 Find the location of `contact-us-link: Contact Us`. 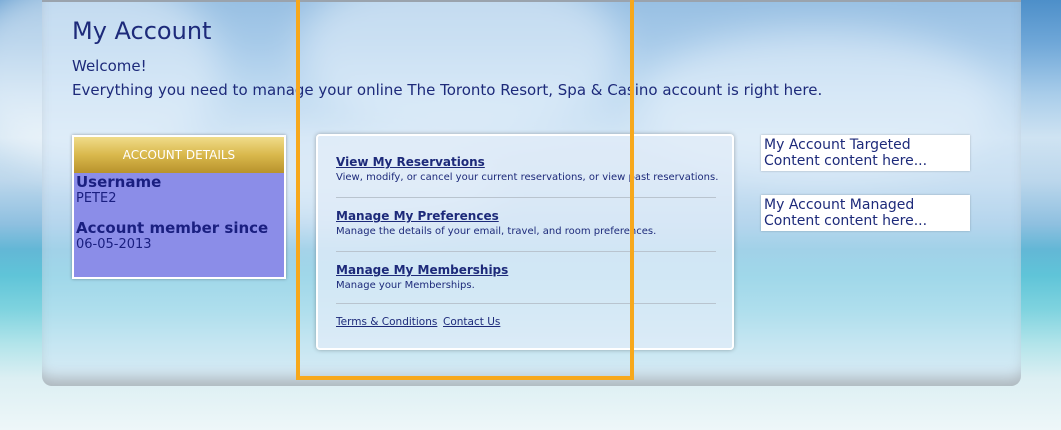

contact-us-link: Contact Us is located at coordinates (471, 322).